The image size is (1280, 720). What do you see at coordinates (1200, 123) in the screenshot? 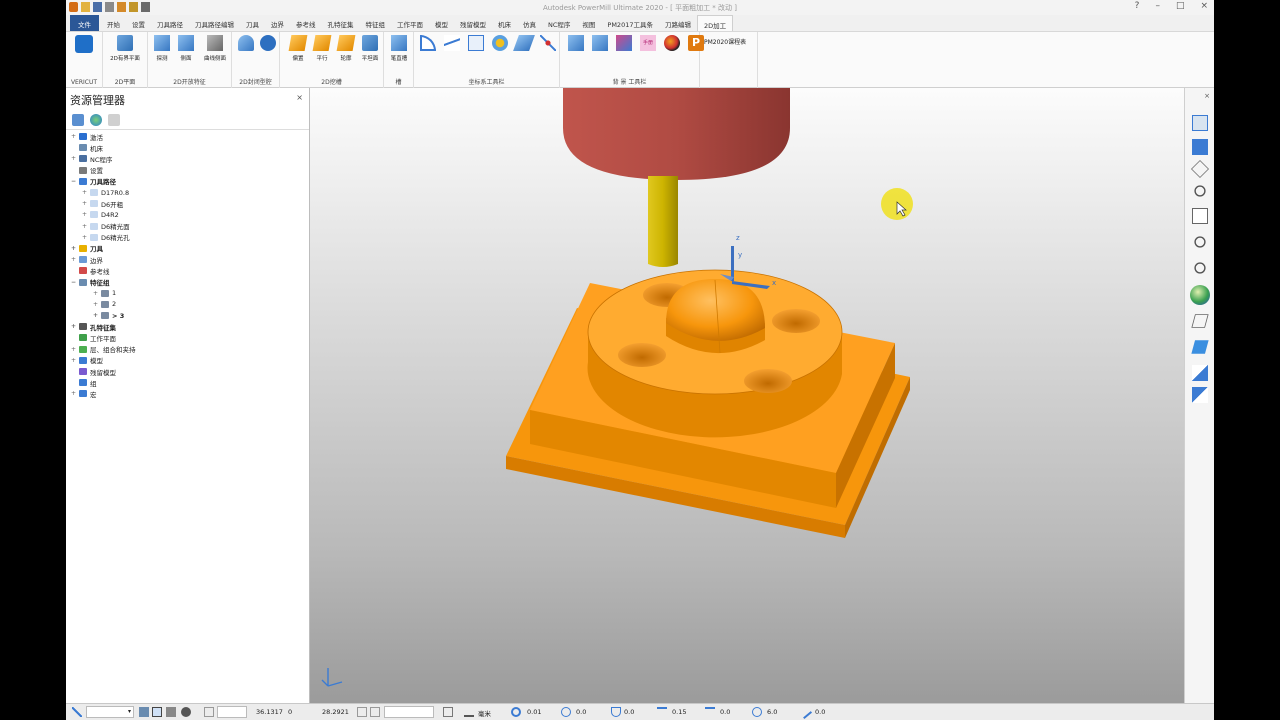
I see `view-iso-icon` at bounding box center [1200, 123].